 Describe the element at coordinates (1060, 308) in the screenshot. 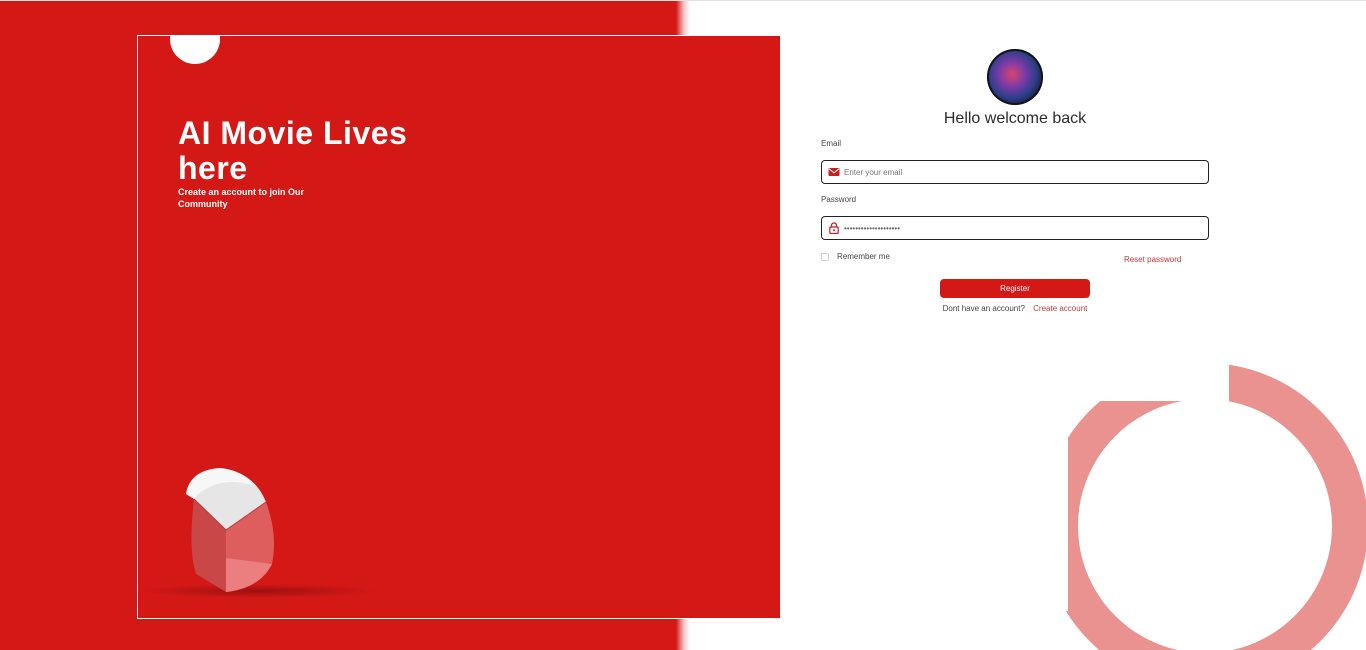

I see `create-account-link: Create account` at that location.